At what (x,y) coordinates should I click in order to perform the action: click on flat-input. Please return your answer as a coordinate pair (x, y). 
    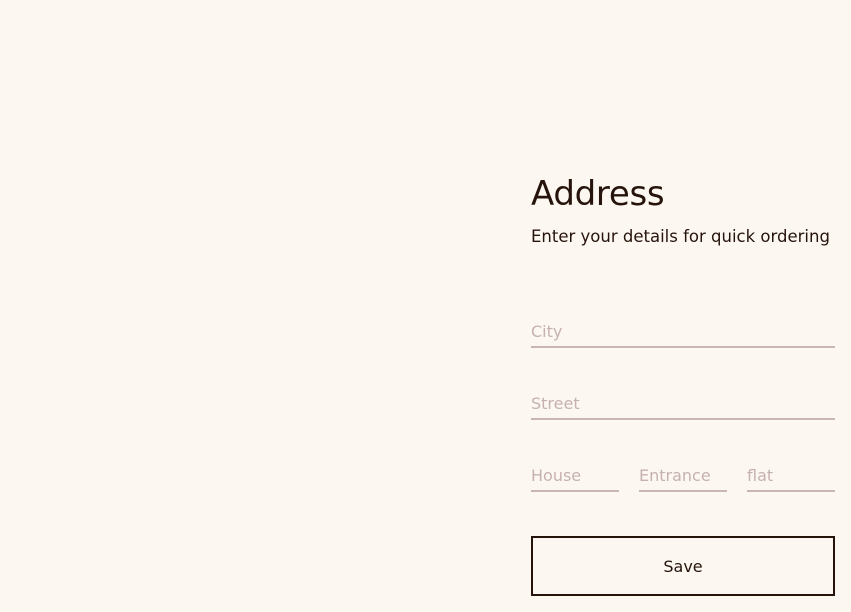
    Looking at the image, I should click on (791, 476).